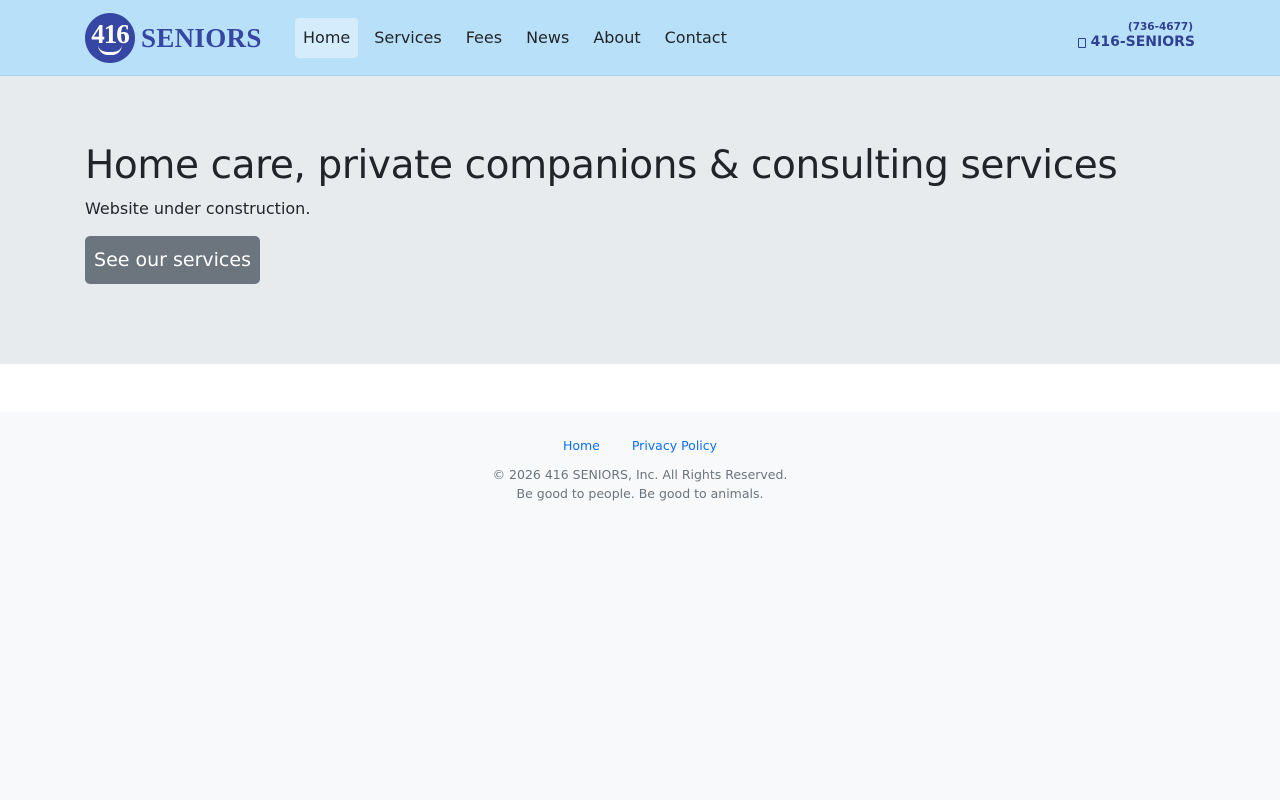 The width and height of the screenshot is (1280, 800). I want to click on nav-item-about: About, so click(616, 38).